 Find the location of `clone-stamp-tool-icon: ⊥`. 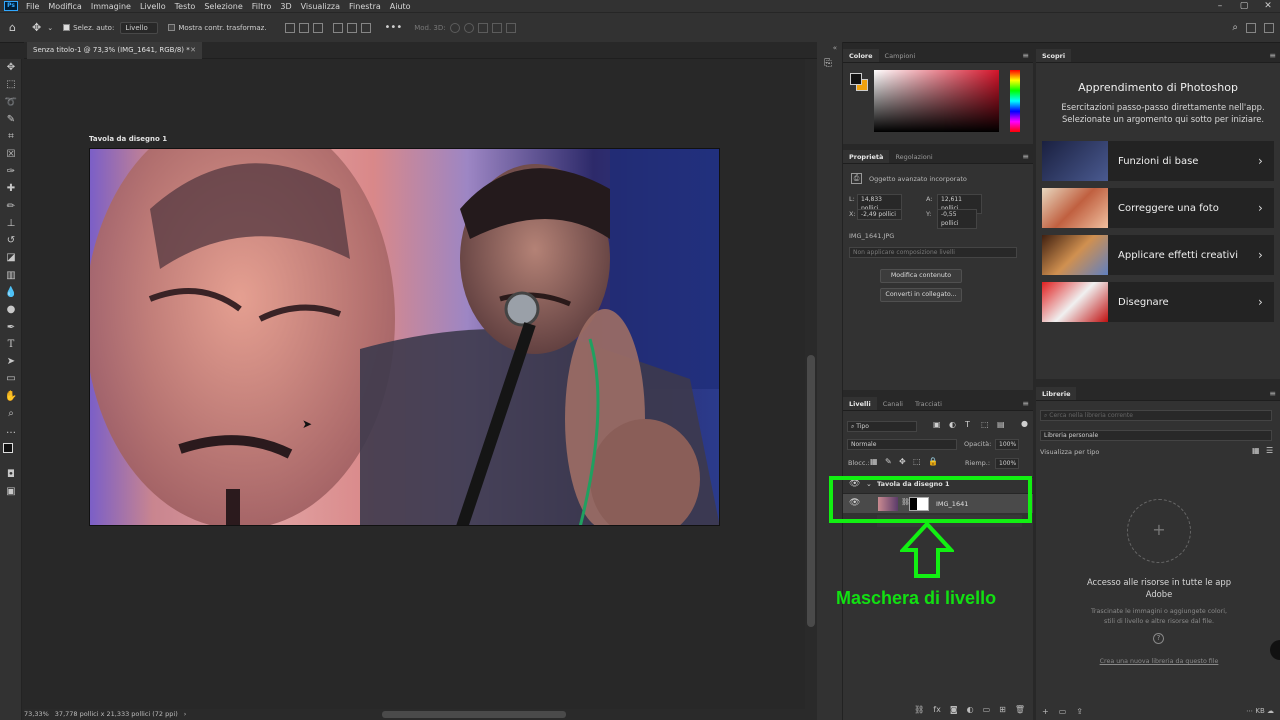

clone-stamp-tool-icon: ⊥ is located at coordinates (11, 223).